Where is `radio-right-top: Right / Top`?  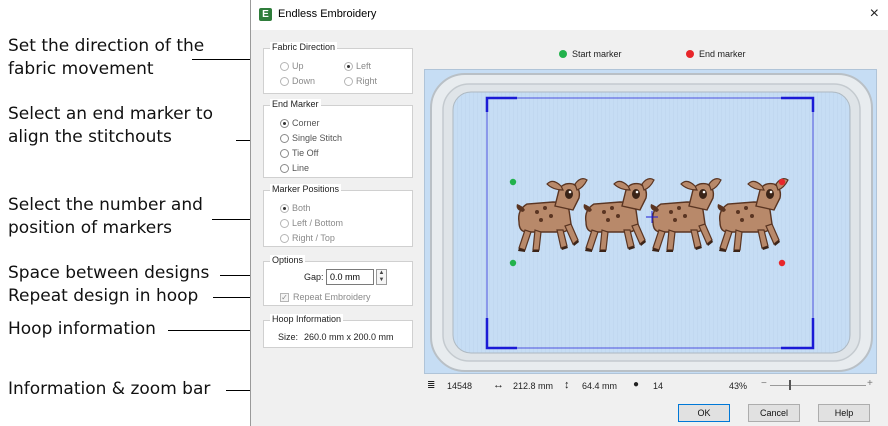 radio-right-top: Right / Top is located at coordinates (307, 238).